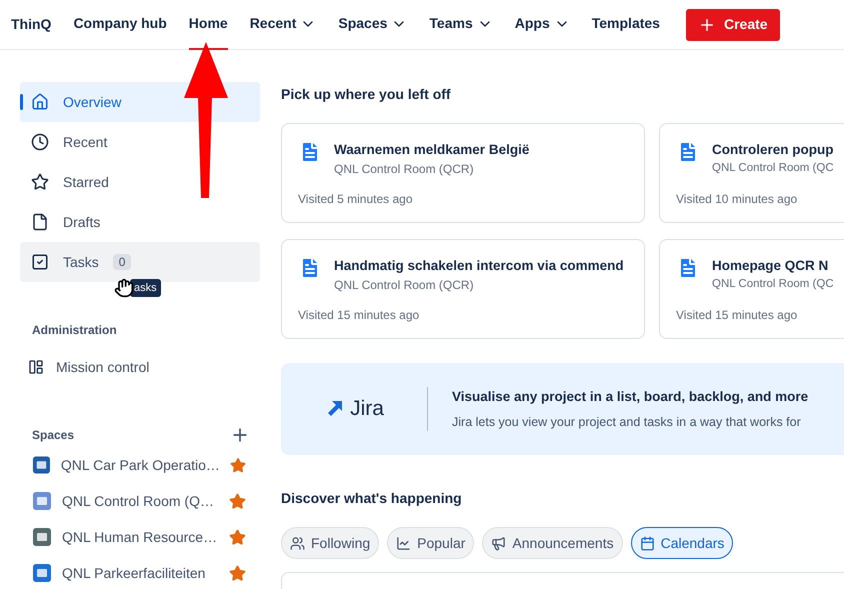  I want to click on nav-tab: Templates, so click(626, 25).